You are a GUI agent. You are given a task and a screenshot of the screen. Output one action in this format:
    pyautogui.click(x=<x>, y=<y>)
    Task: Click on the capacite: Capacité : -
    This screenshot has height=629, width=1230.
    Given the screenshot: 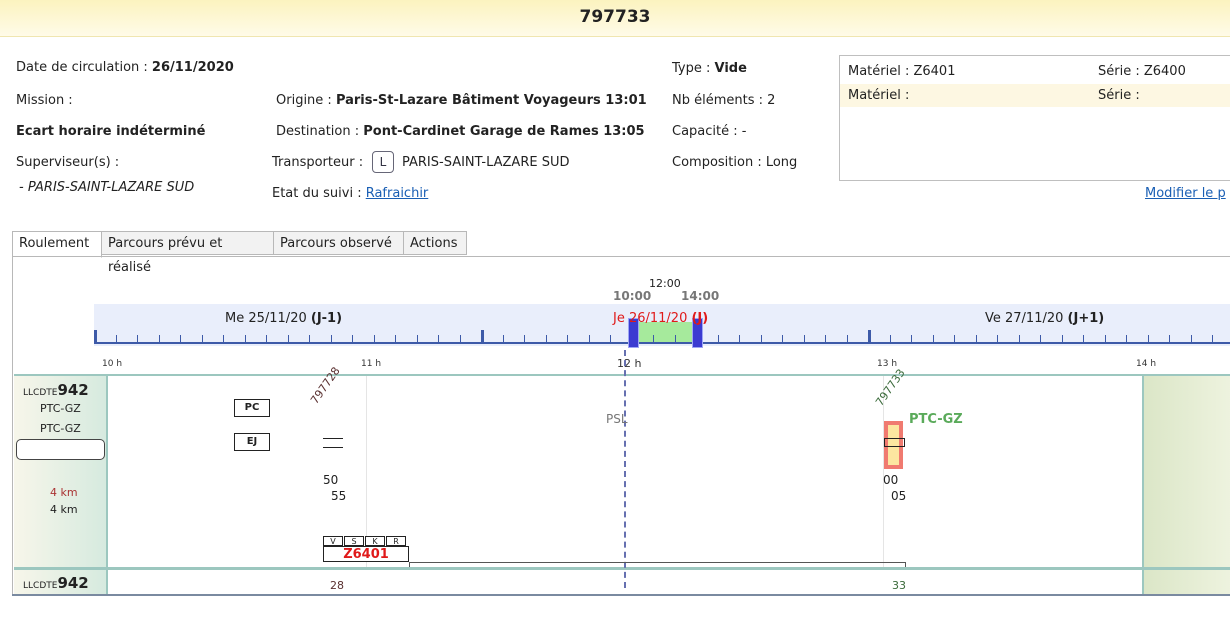 What is the action you would take?
    pyautogui.click(x=709, y=131)
    